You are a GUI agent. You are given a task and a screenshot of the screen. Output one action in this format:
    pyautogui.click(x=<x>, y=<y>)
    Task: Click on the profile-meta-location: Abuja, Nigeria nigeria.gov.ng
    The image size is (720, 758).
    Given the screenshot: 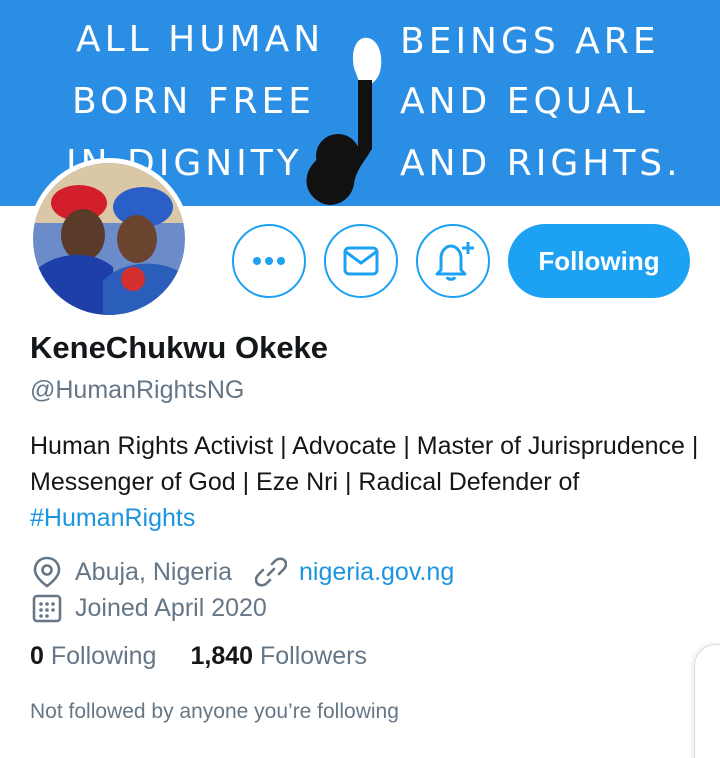 What is the action you would take?
    pyautogui.click(x=242, y=572)
    